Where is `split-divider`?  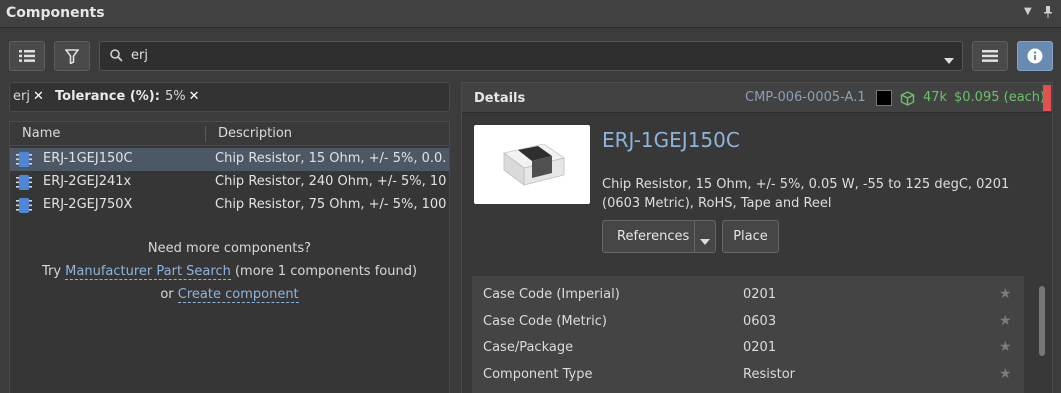
split-divider is located at coordinates (694, 236).